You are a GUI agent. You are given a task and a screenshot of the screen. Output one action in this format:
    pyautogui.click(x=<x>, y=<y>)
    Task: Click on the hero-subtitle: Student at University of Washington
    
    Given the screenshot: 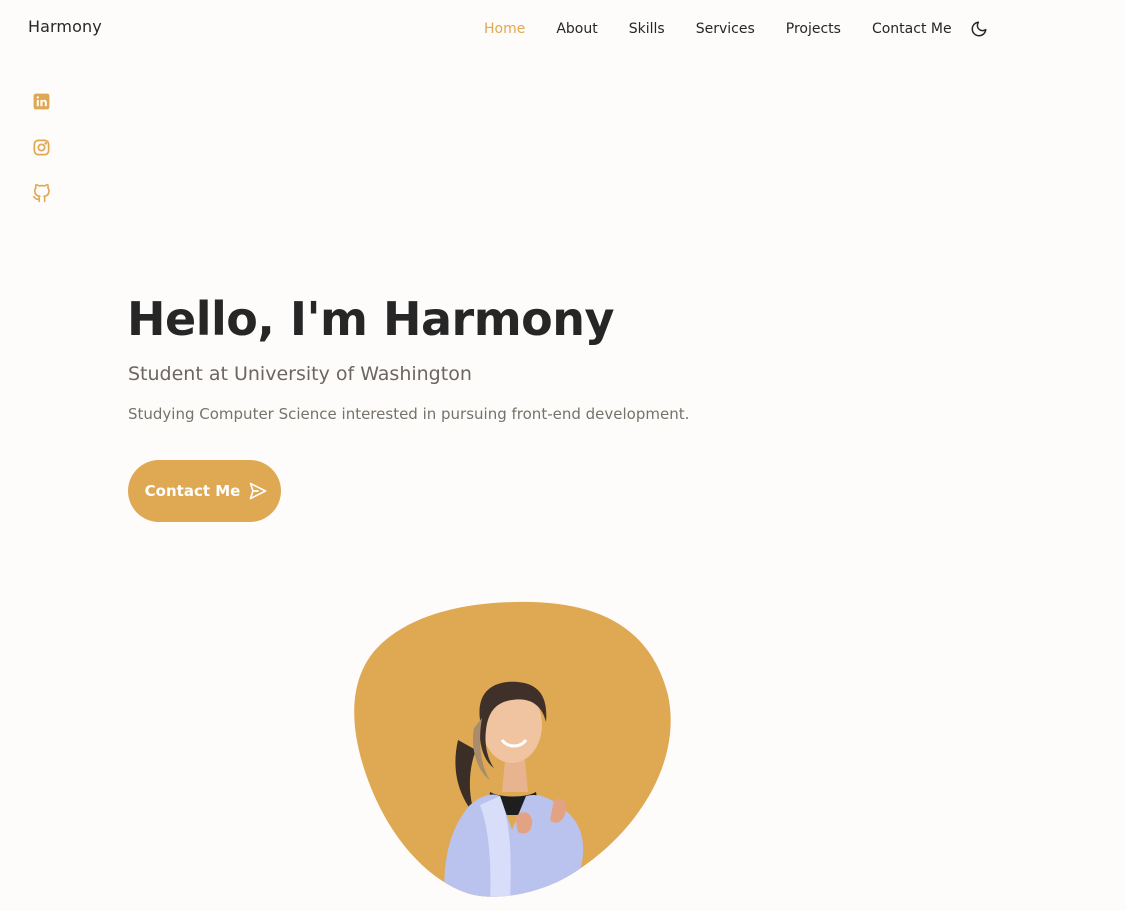 What is the action you would take?
    pyautogui.click(x=300, y=374)
    